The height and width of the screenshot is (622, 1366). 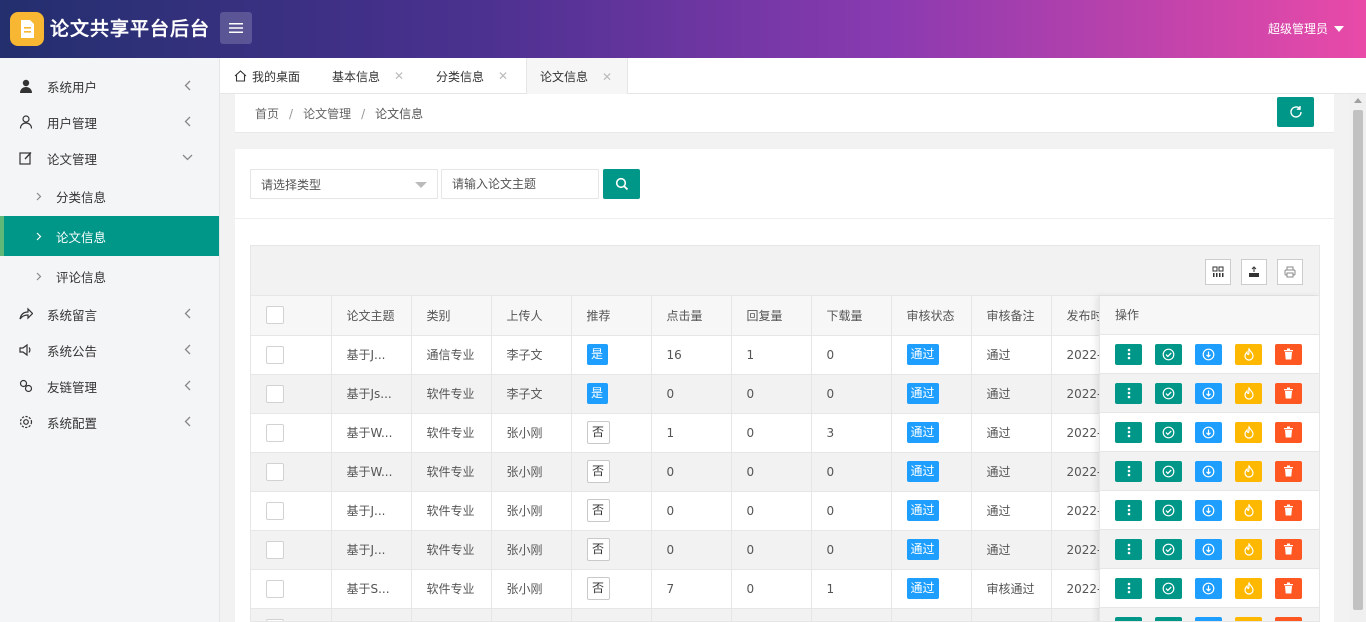 I want to click on paper-topic-input, so click(x=520, y=184).